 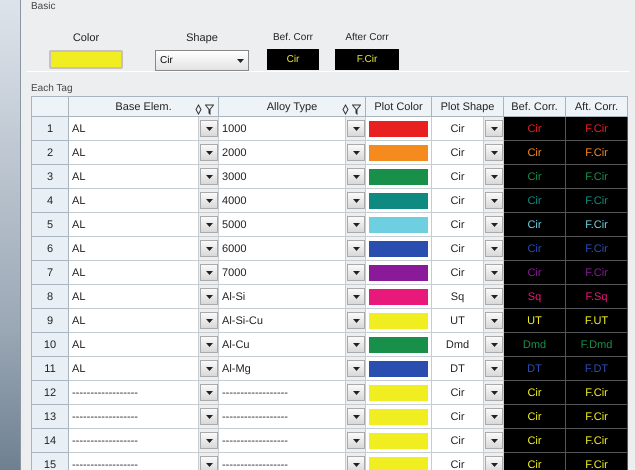 I want to click on shape-dropdown: Cir, so click(x=202, y=60).